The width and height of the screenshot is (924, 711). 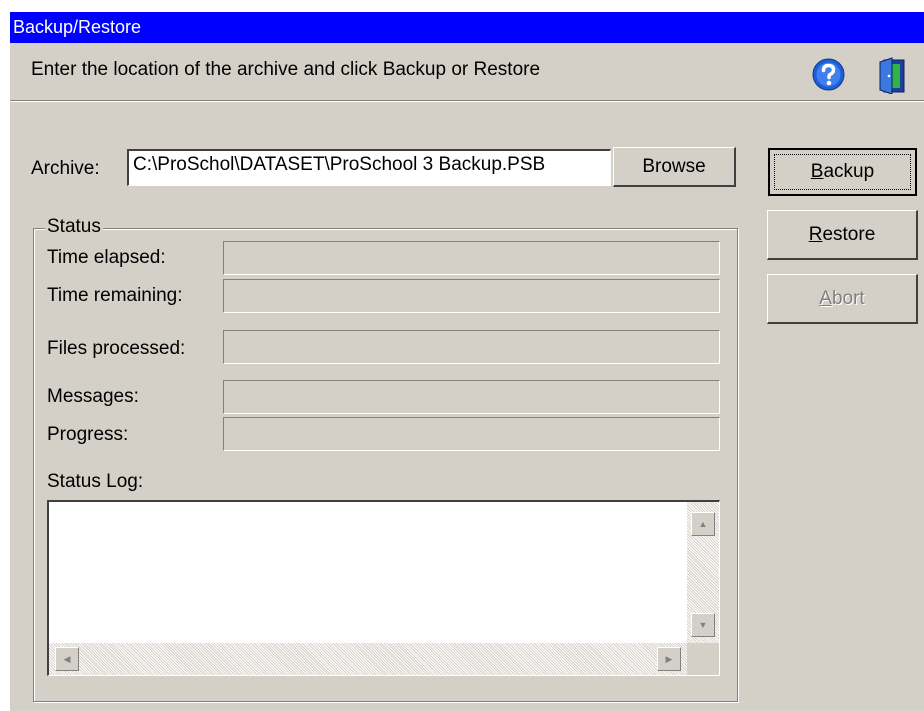 I want to click on files-processed-field, so click(x=471, y=347).